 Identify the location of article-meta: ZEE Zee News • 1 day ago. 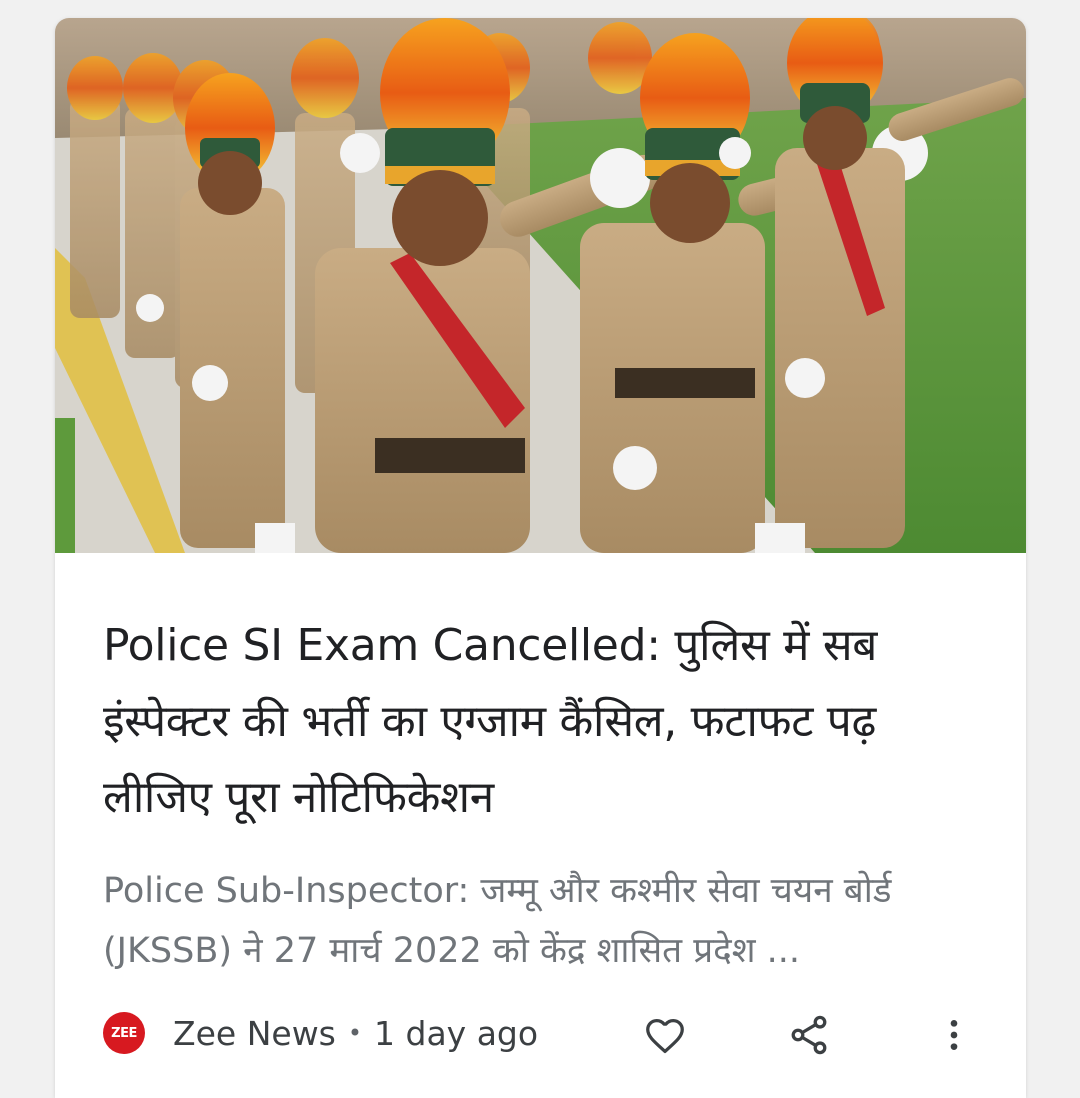
(543, 1033).